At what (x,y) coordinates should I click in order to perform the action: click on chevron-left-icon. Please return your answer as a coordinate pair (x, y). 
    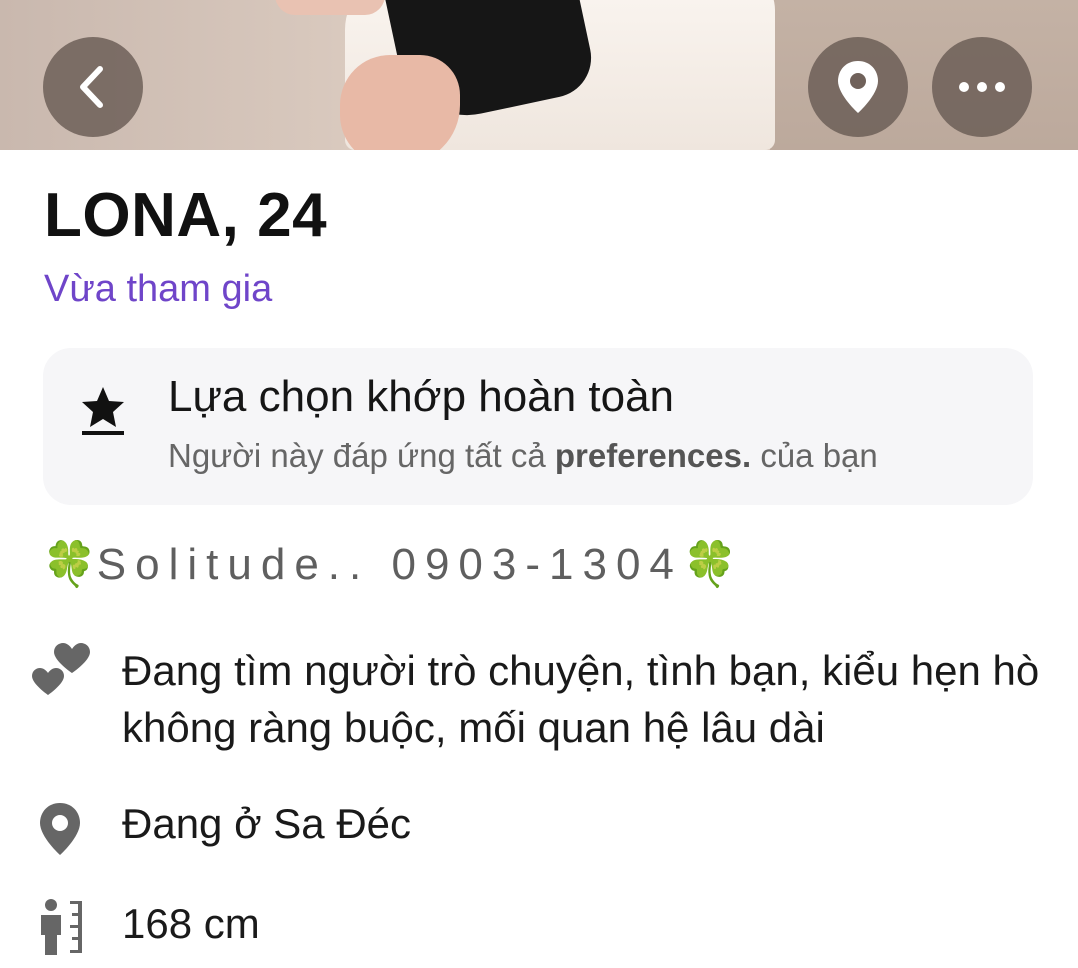
    Looking at the image, I should click on (91, 87).